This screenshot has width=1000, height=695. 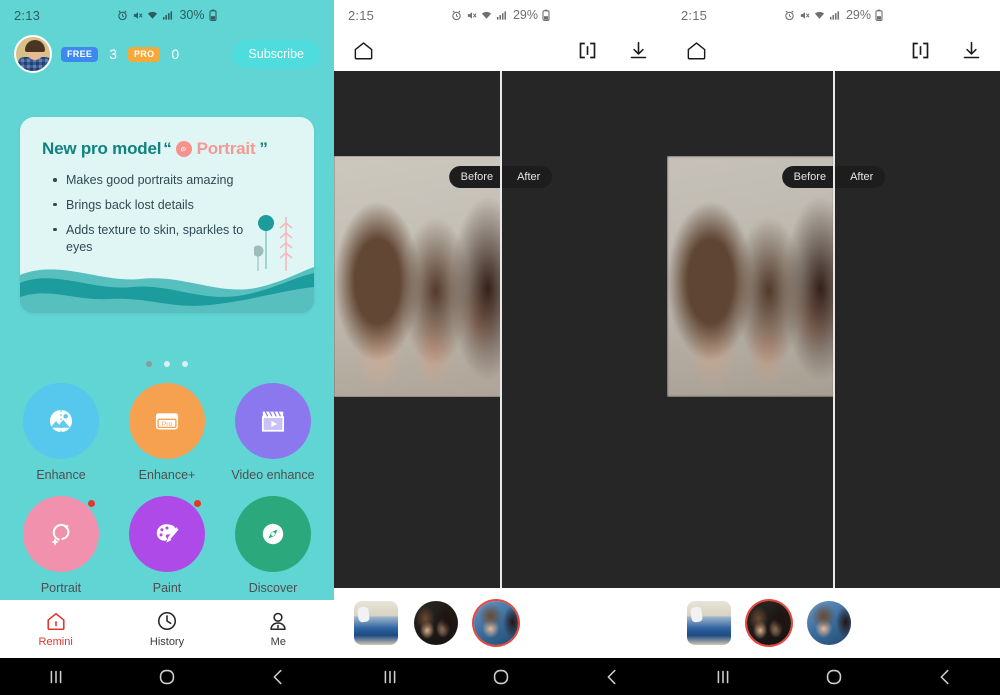 I want to click on discover-icon, so click(x=273, y=534).